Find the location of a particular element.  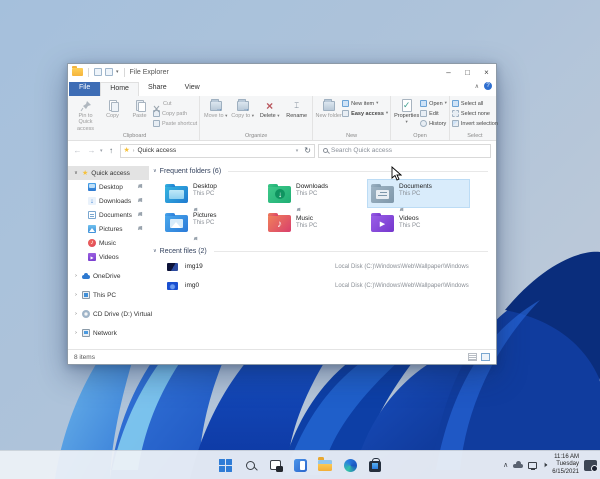

file-explorer-button is located at coordinates (325, 465).